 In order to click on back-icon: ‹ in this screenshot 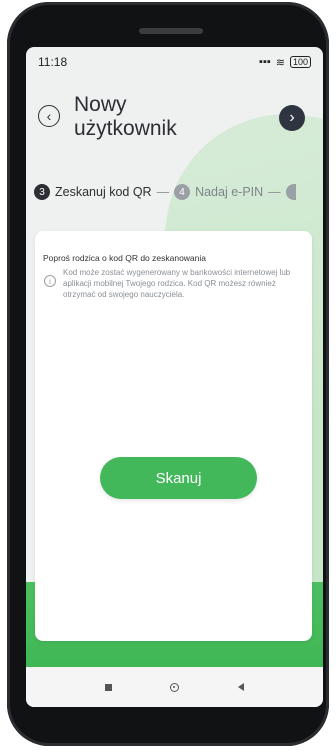, I will do `click(49, 116)`.